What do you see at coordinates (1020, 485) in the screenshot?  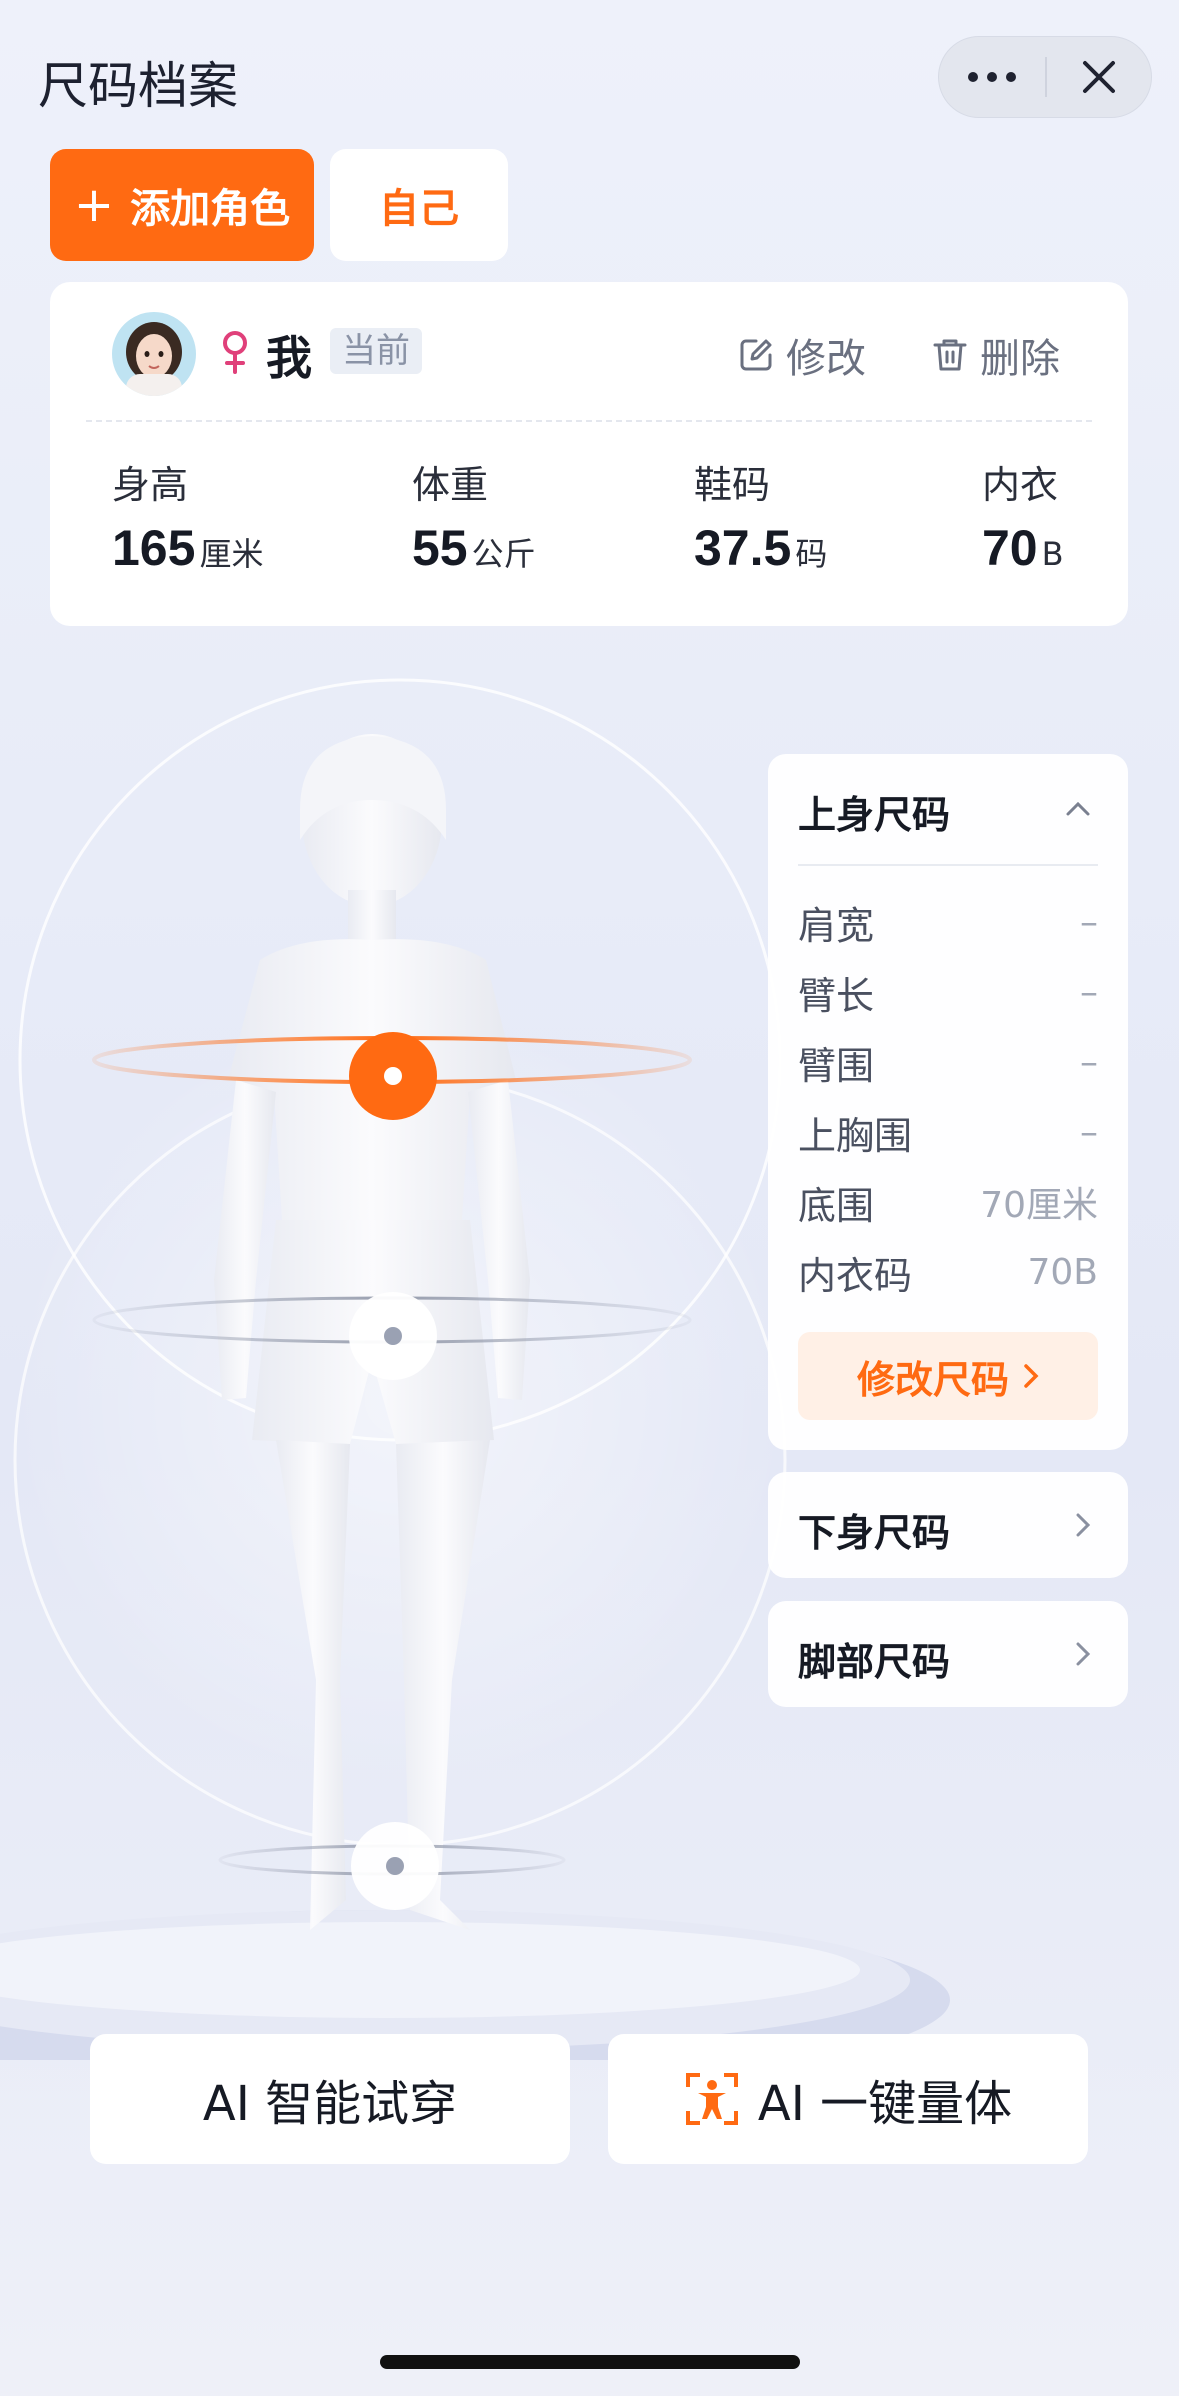 I see `stat-label: 内衣` at bounding box center [1020, 485].